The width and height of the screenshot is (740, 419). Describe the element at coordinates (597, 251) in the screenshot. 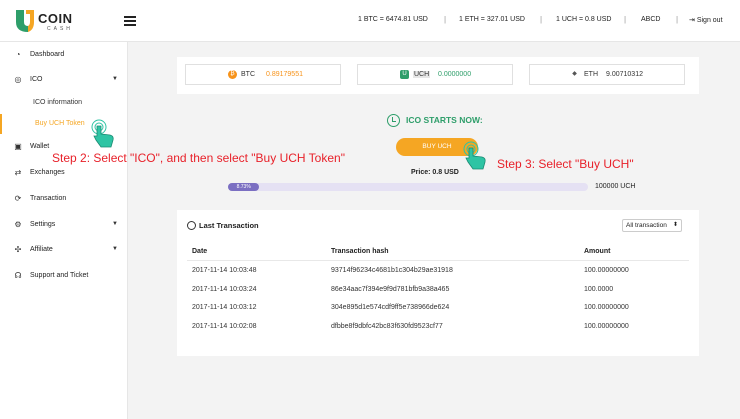

I see `column-header-amount: Amount` at that location.